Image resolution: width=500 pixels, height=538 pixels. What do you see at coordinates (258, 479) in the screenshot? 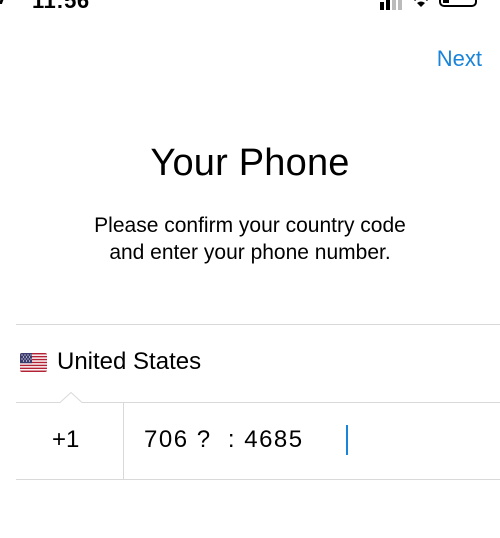
I see `divider-bottom` at bounding box center [258, 479].